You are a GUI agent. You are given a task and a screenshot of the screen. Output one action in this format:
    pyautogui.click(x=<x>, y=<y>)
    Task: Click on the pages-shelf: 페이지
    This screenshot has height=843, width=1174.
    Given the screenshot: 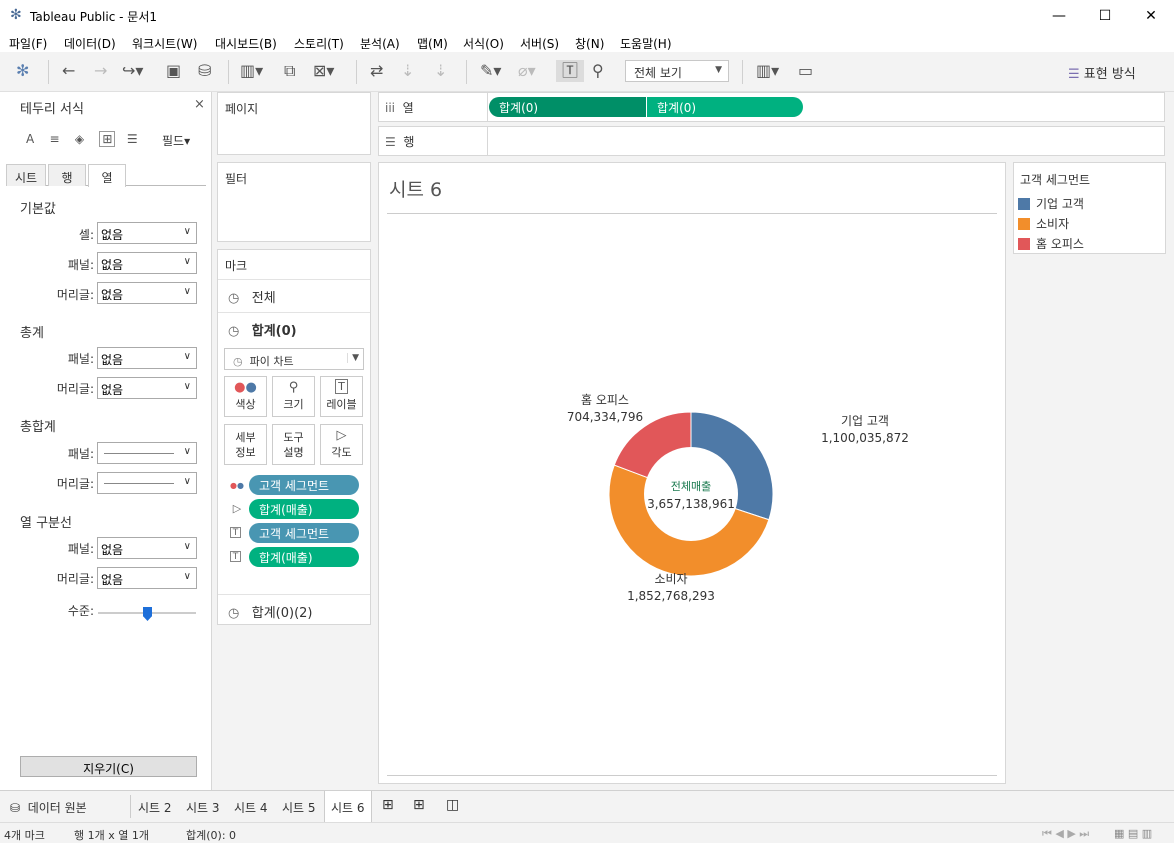 What is the action you would take?
    pyautogui.click(x=294, y=123)
    